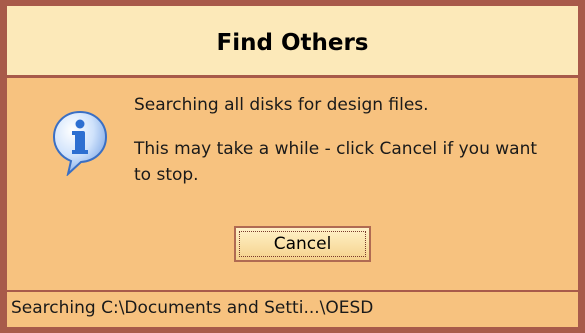 This screenshot has height=333, width=585. I want to click on cancel-button-label: Cancel, so click(302, 244).